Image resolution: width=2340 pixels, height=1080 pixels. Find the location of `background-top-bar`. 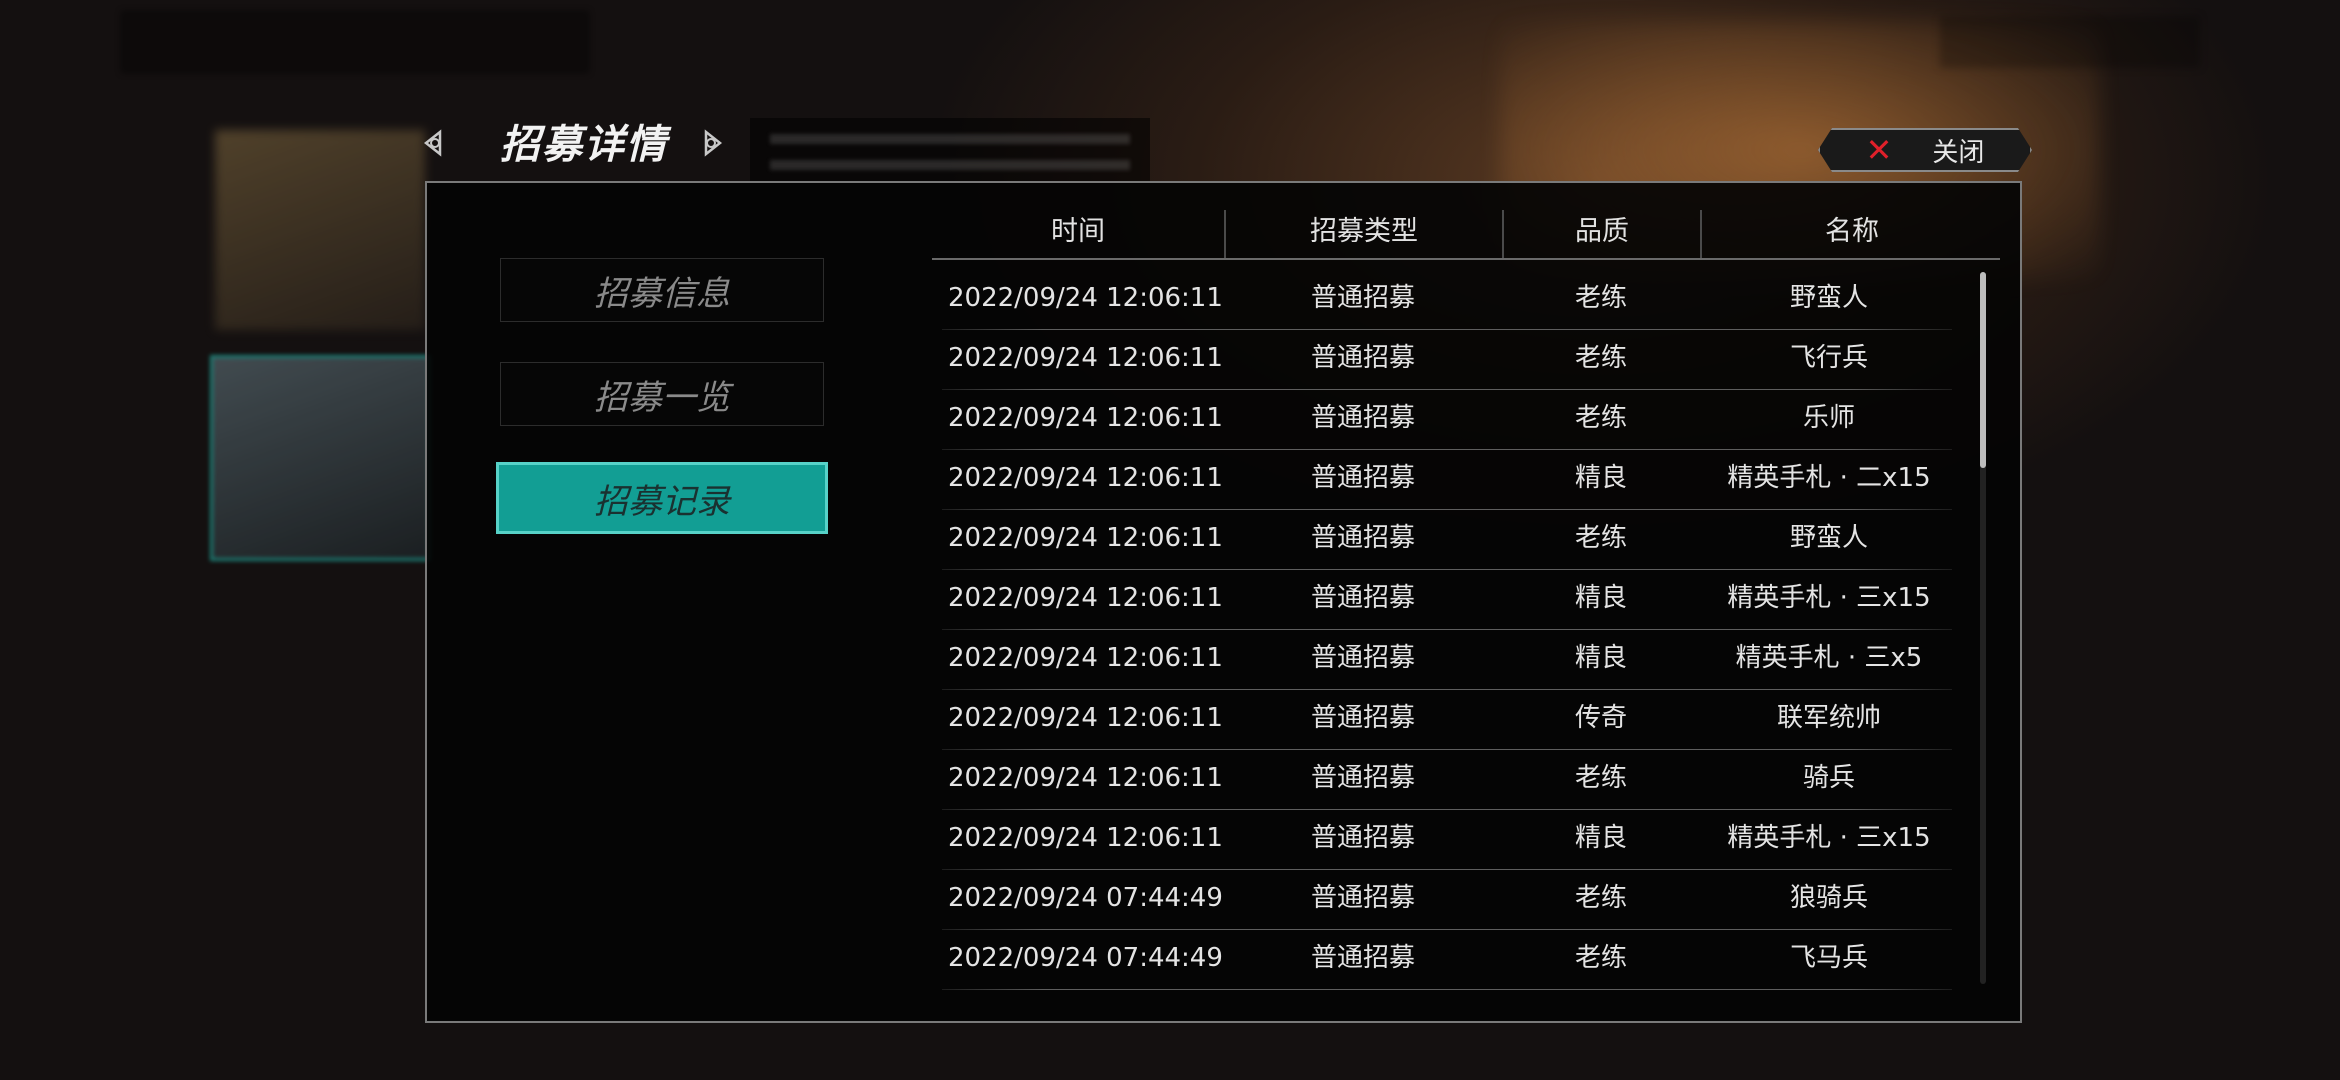

background-top-bar is located at coordinates (355, 42).